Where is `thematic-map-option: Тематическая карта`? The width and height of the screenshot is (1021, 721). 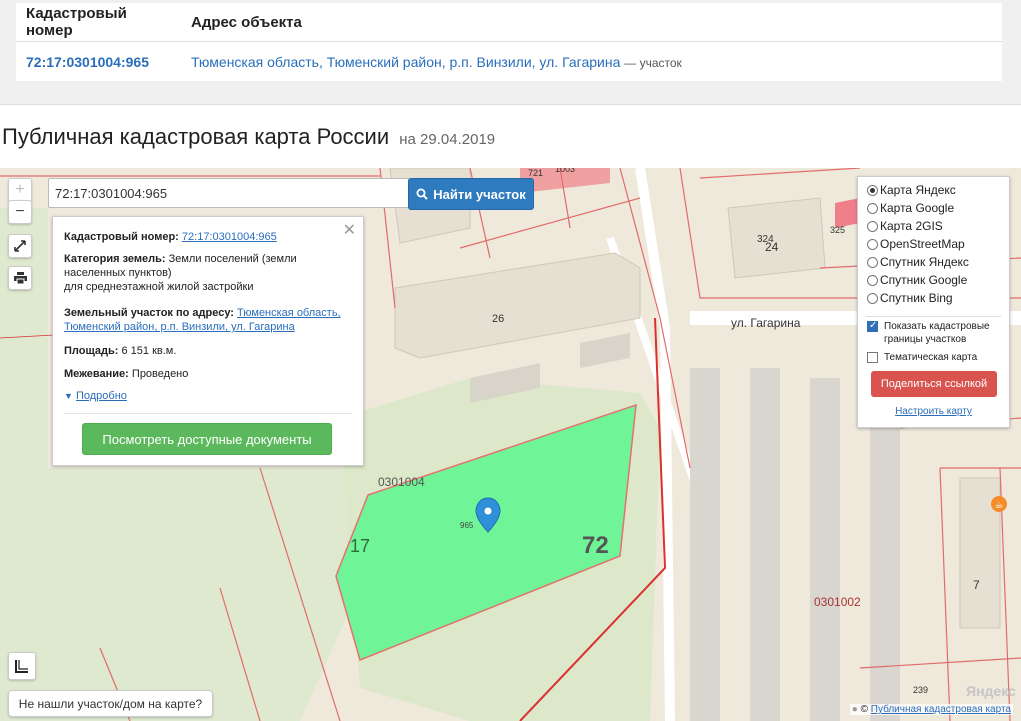
thematic-map-option: Тематическая карта is located at coordinates (922, 357).